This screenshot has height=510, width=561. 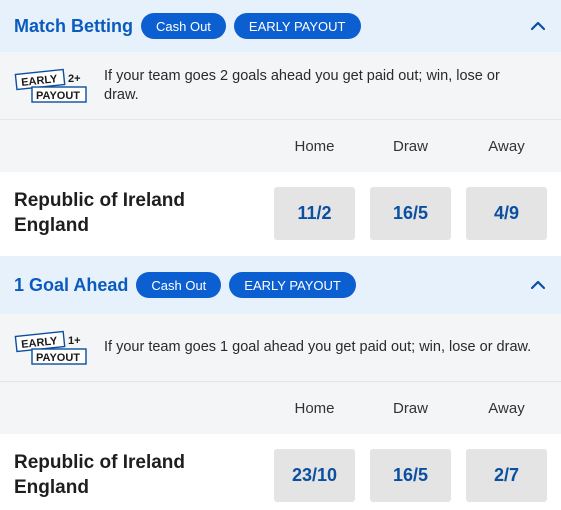 What do you see at coordinates (51, 348) in the screenshot?
I see `early-payout-logo: EARLY 1+ PAYOUT` at bounding box center [51, 348].